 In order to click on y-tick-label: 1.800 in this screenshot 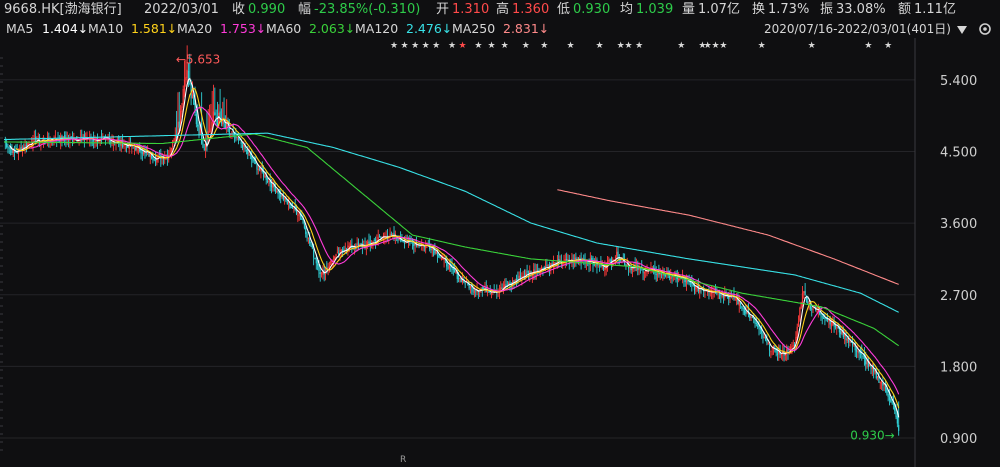, I will do `click(958, 367)`.